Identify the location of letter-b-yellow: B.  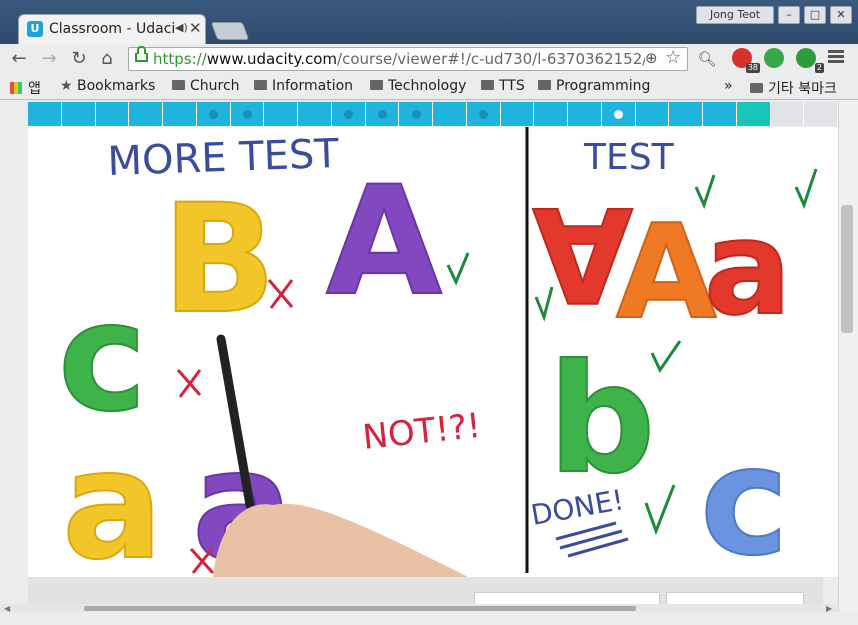
(219, 260).